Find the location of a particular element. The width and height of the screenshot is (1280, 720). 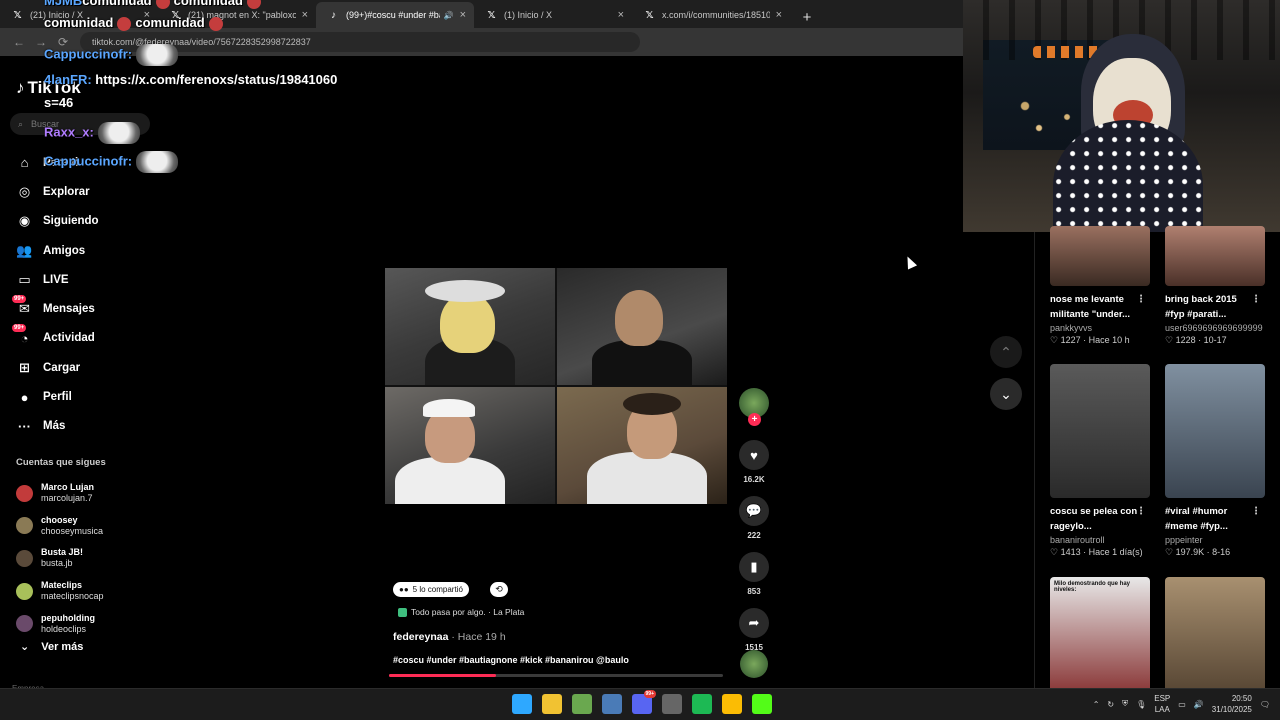

obs-icon is located at coordinates (672, 704).